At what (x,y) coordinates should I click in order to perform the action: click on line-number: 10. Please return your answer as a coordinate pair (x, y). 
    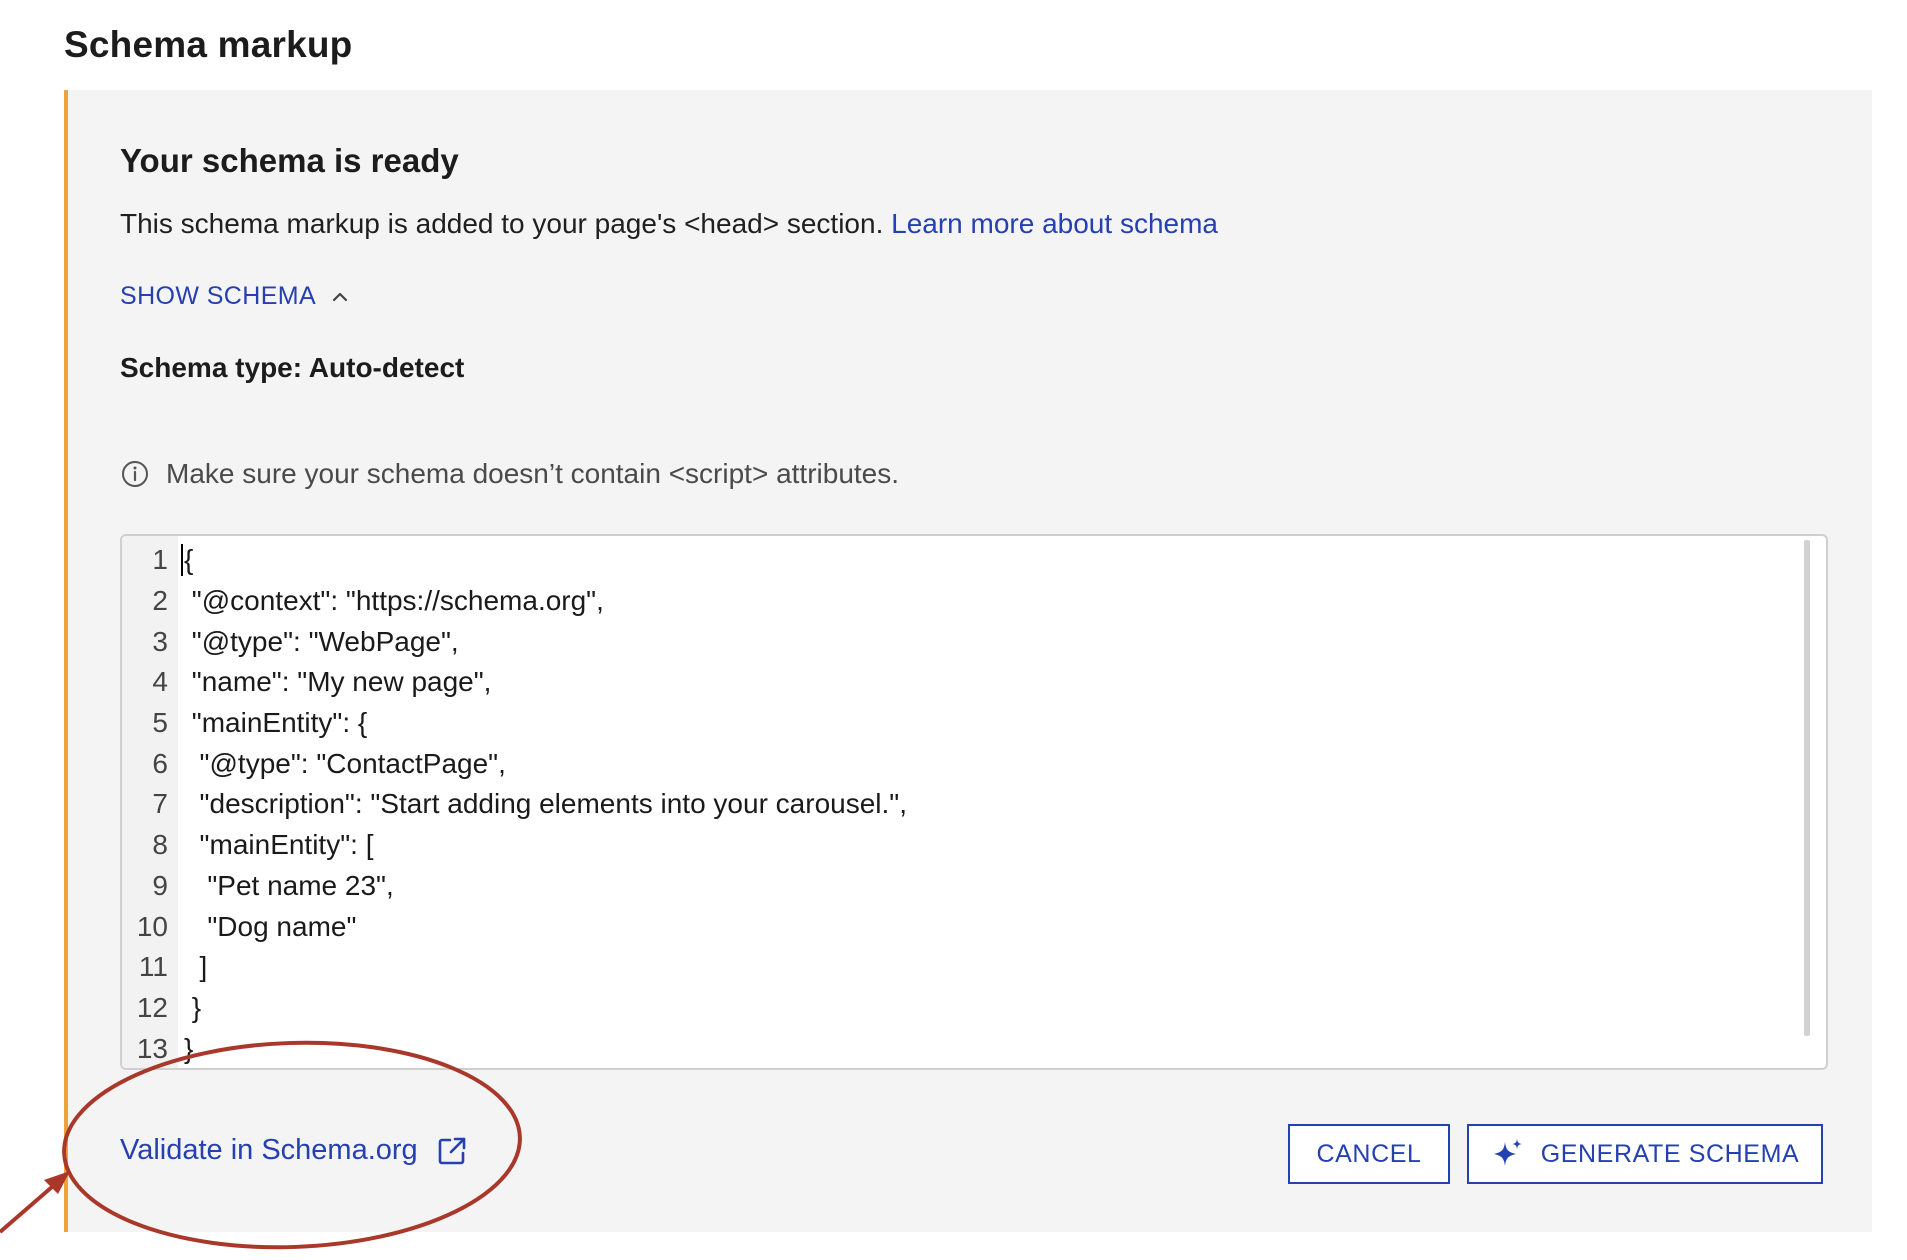
    Looking at the image, I should click on (152, 926).